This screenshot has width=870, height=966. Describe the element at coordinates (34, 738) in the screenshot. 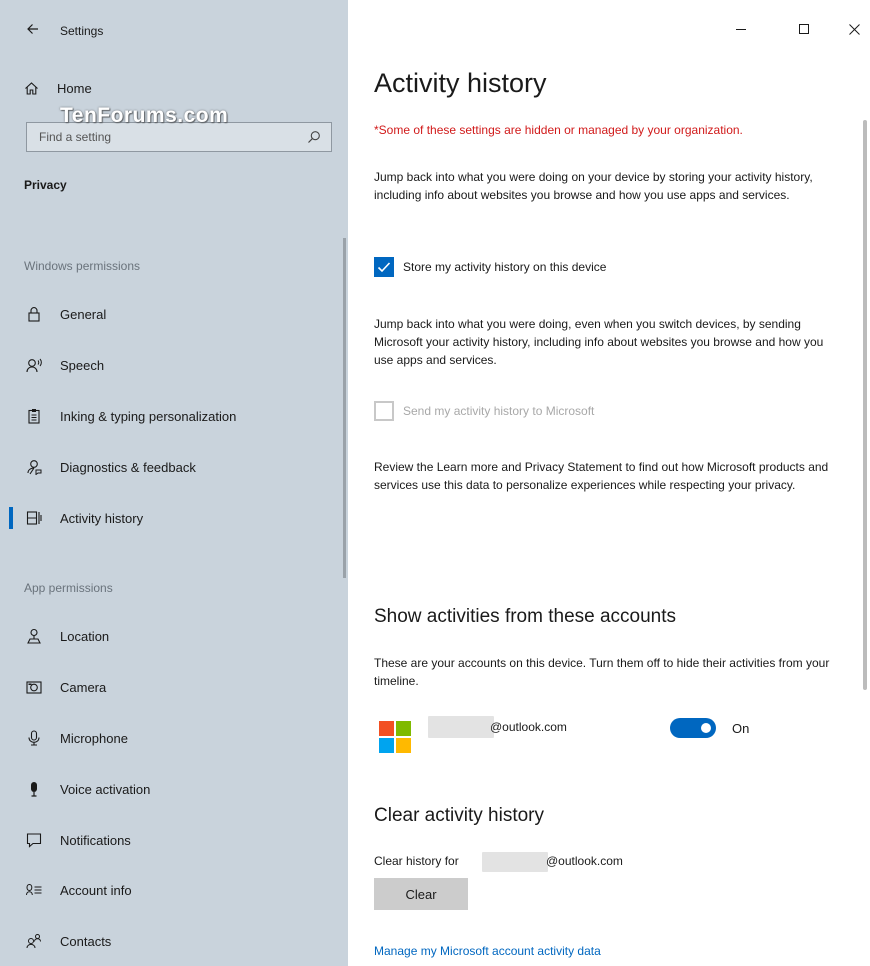

I see `microphone-icon` at that location.